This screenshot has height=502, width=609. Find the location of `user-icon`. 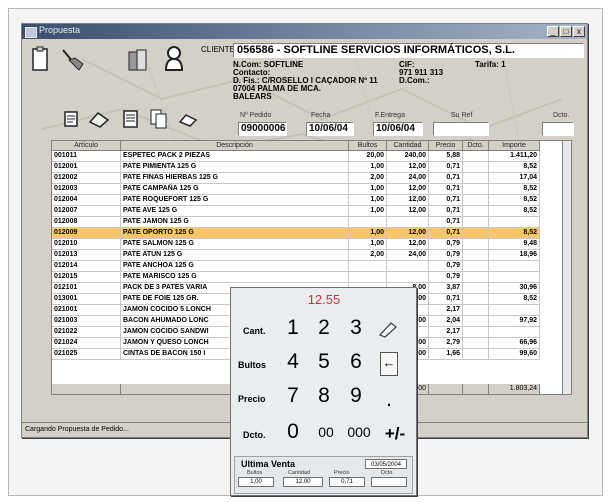

user-icon is located at coordinates (174, 58).